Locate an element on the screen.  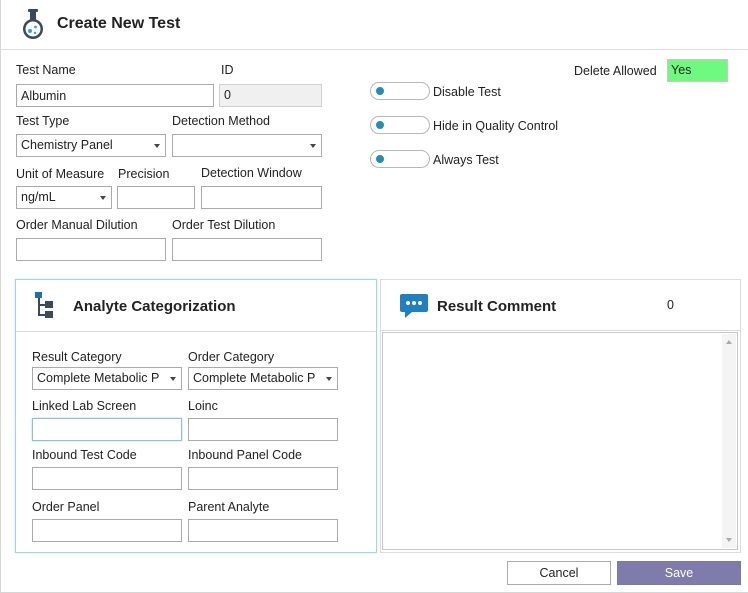
delete-allowed-value: Yes is located at coordinates (697, 70).